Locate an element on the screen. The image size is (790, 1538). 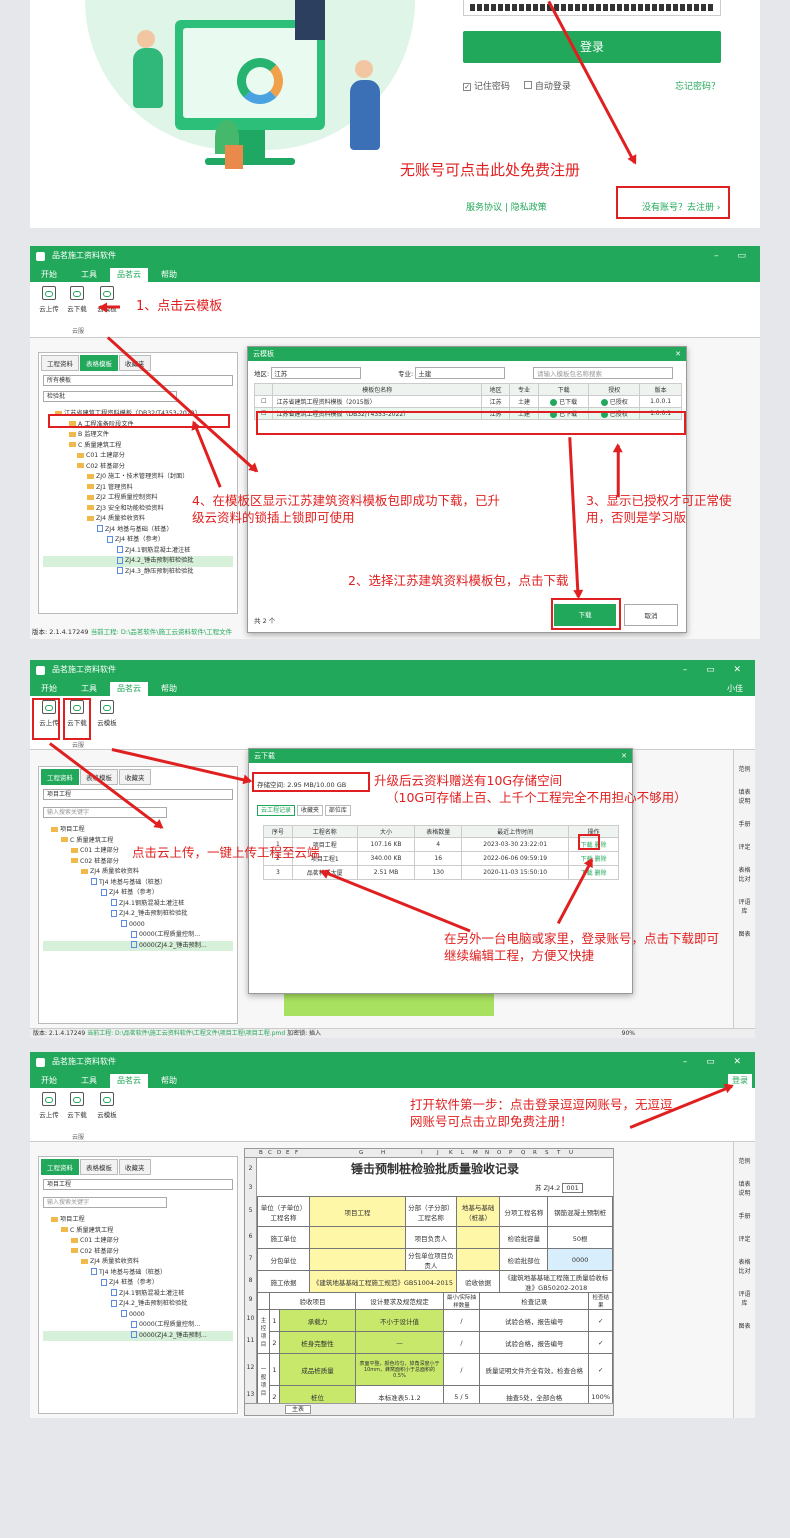
region-select: 江苏 is located at coordinates (316, 373).